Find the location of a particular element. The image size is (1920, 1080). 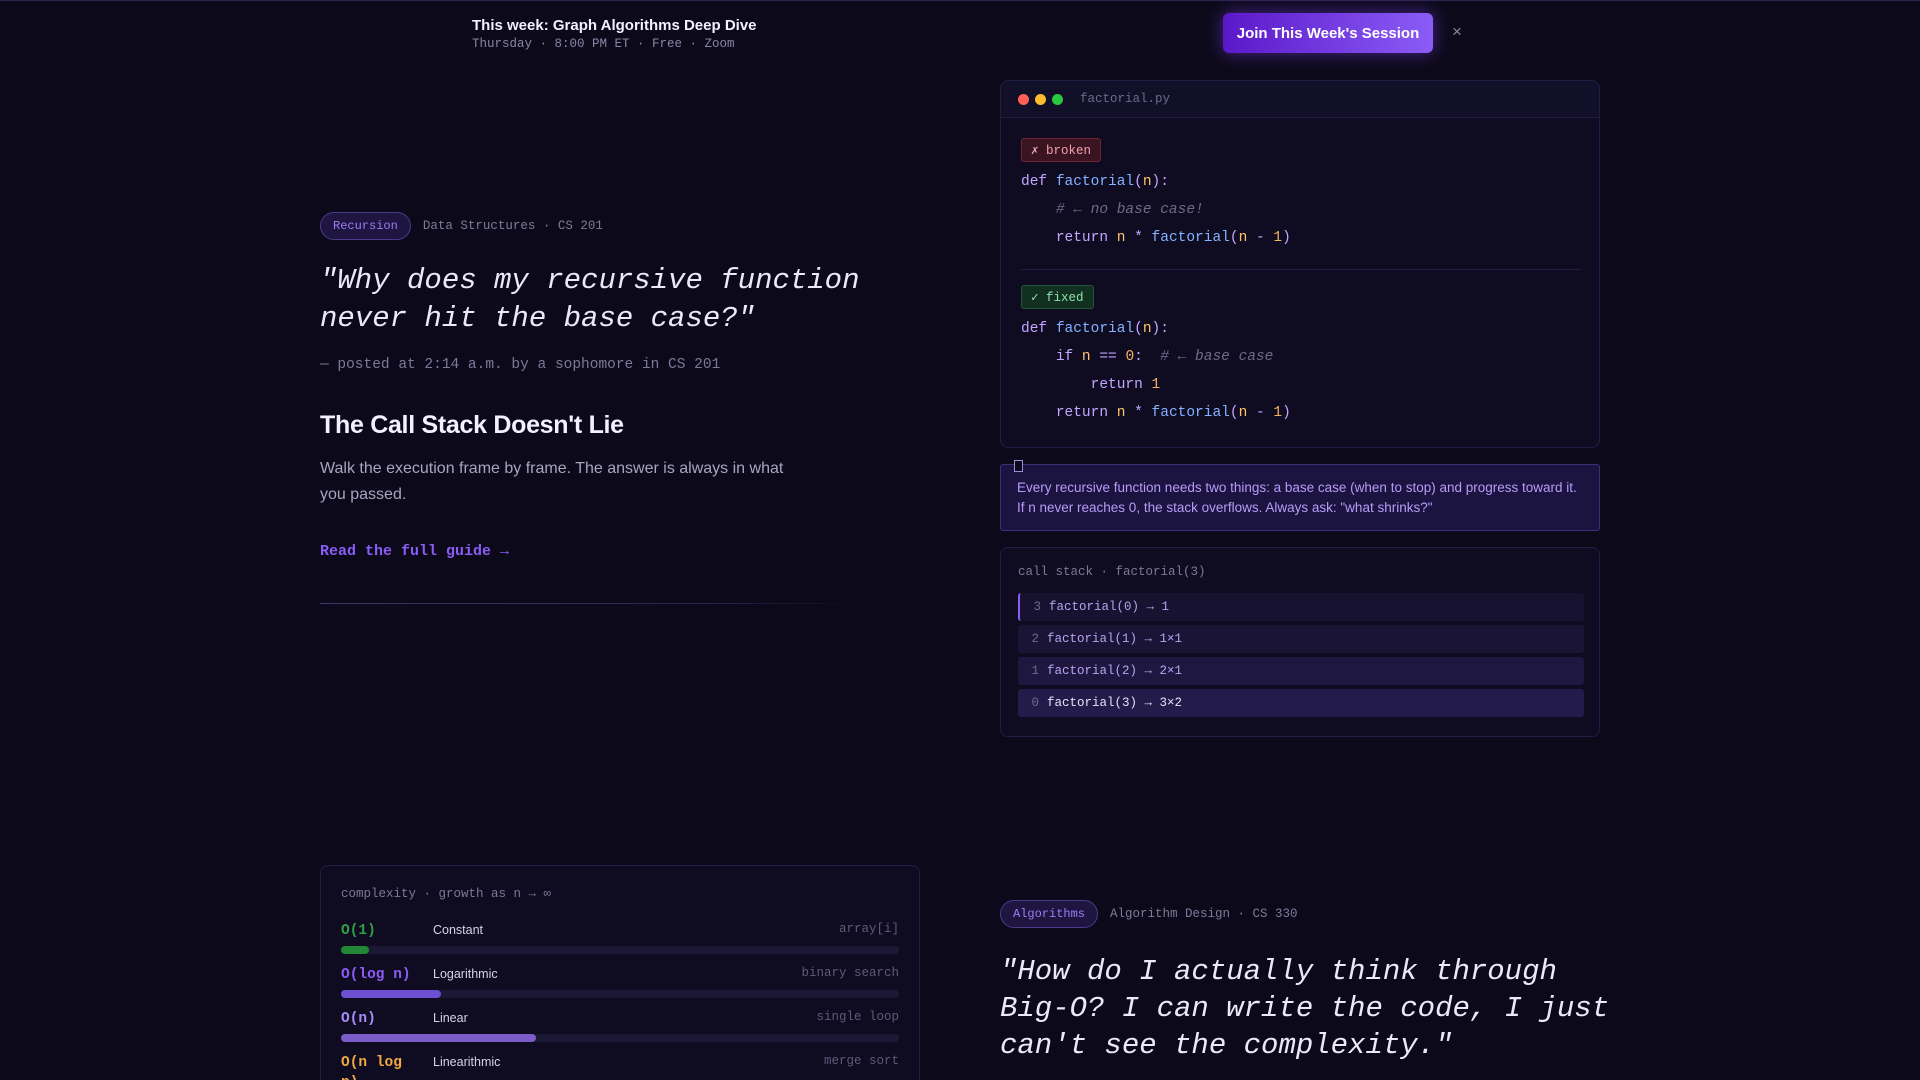

join-session-button: Join This Week's Session is located at coordinates (1328, 33).